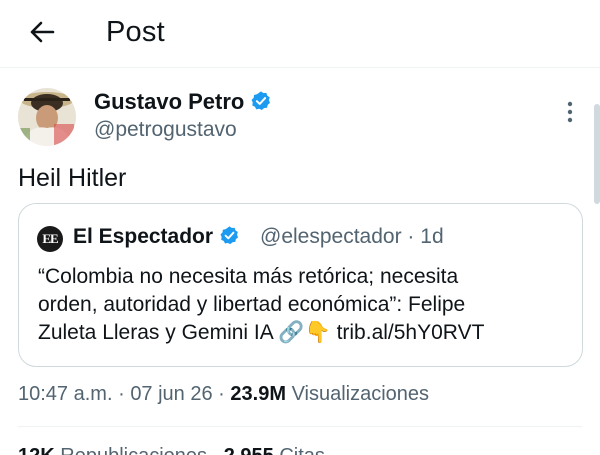 This screenshot has width=600, height=455. What do you see at coordinates (50, 239) in the screenshot?
I see `quote-avatar-logo: EE` at bounding box center [50, 239].